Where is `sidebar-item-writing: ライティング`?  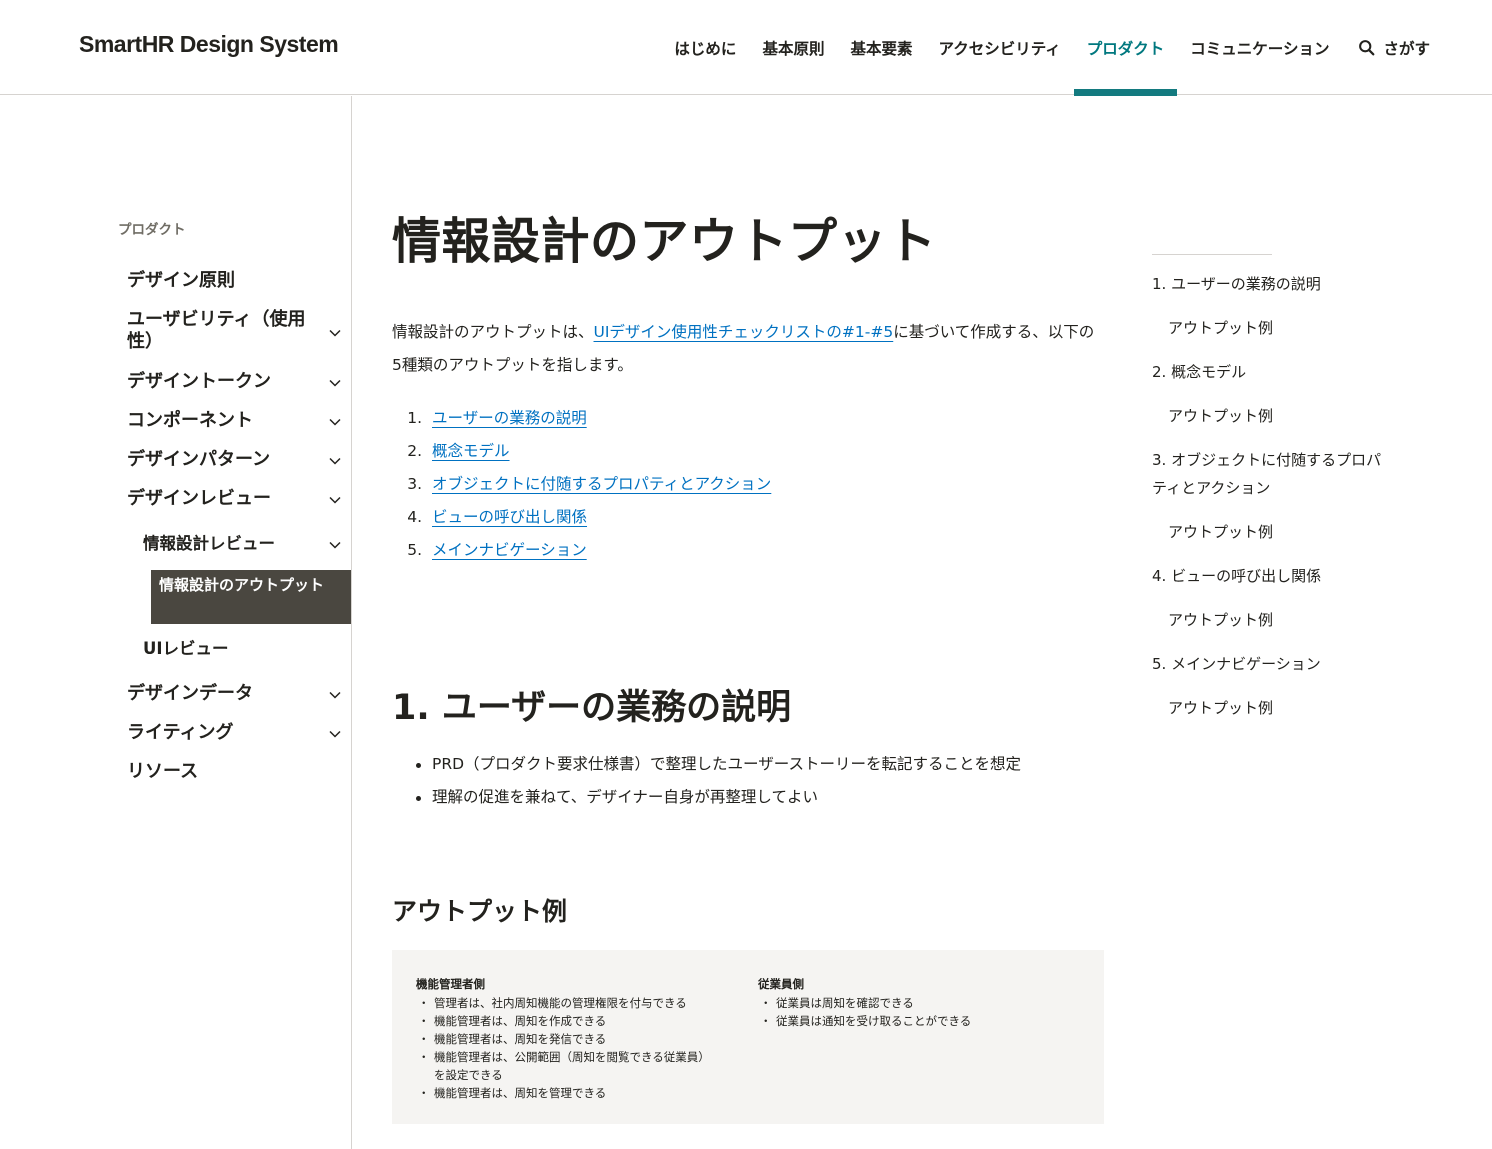 sidebar-item-writing: ライティング is located at coordinates (222, 733).